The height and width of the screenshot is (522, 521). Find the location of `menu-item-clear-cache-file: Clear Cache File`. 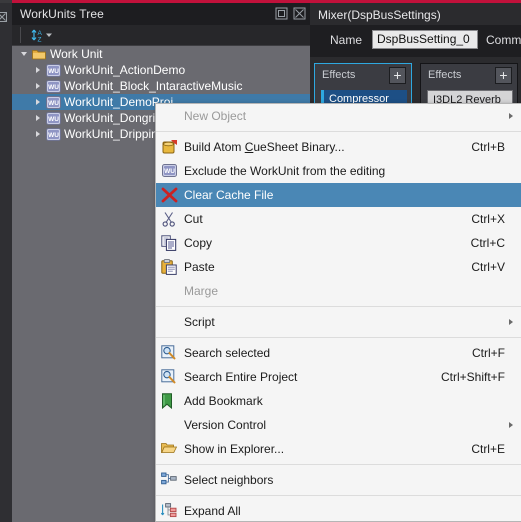

menu-item-clear-cache-file: Clear Cache File is located at coordinates (338, 195).